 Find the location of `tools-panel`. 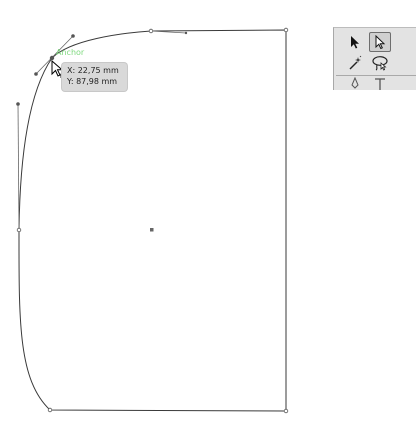

tools-panel is located at coordinates (374, 58).